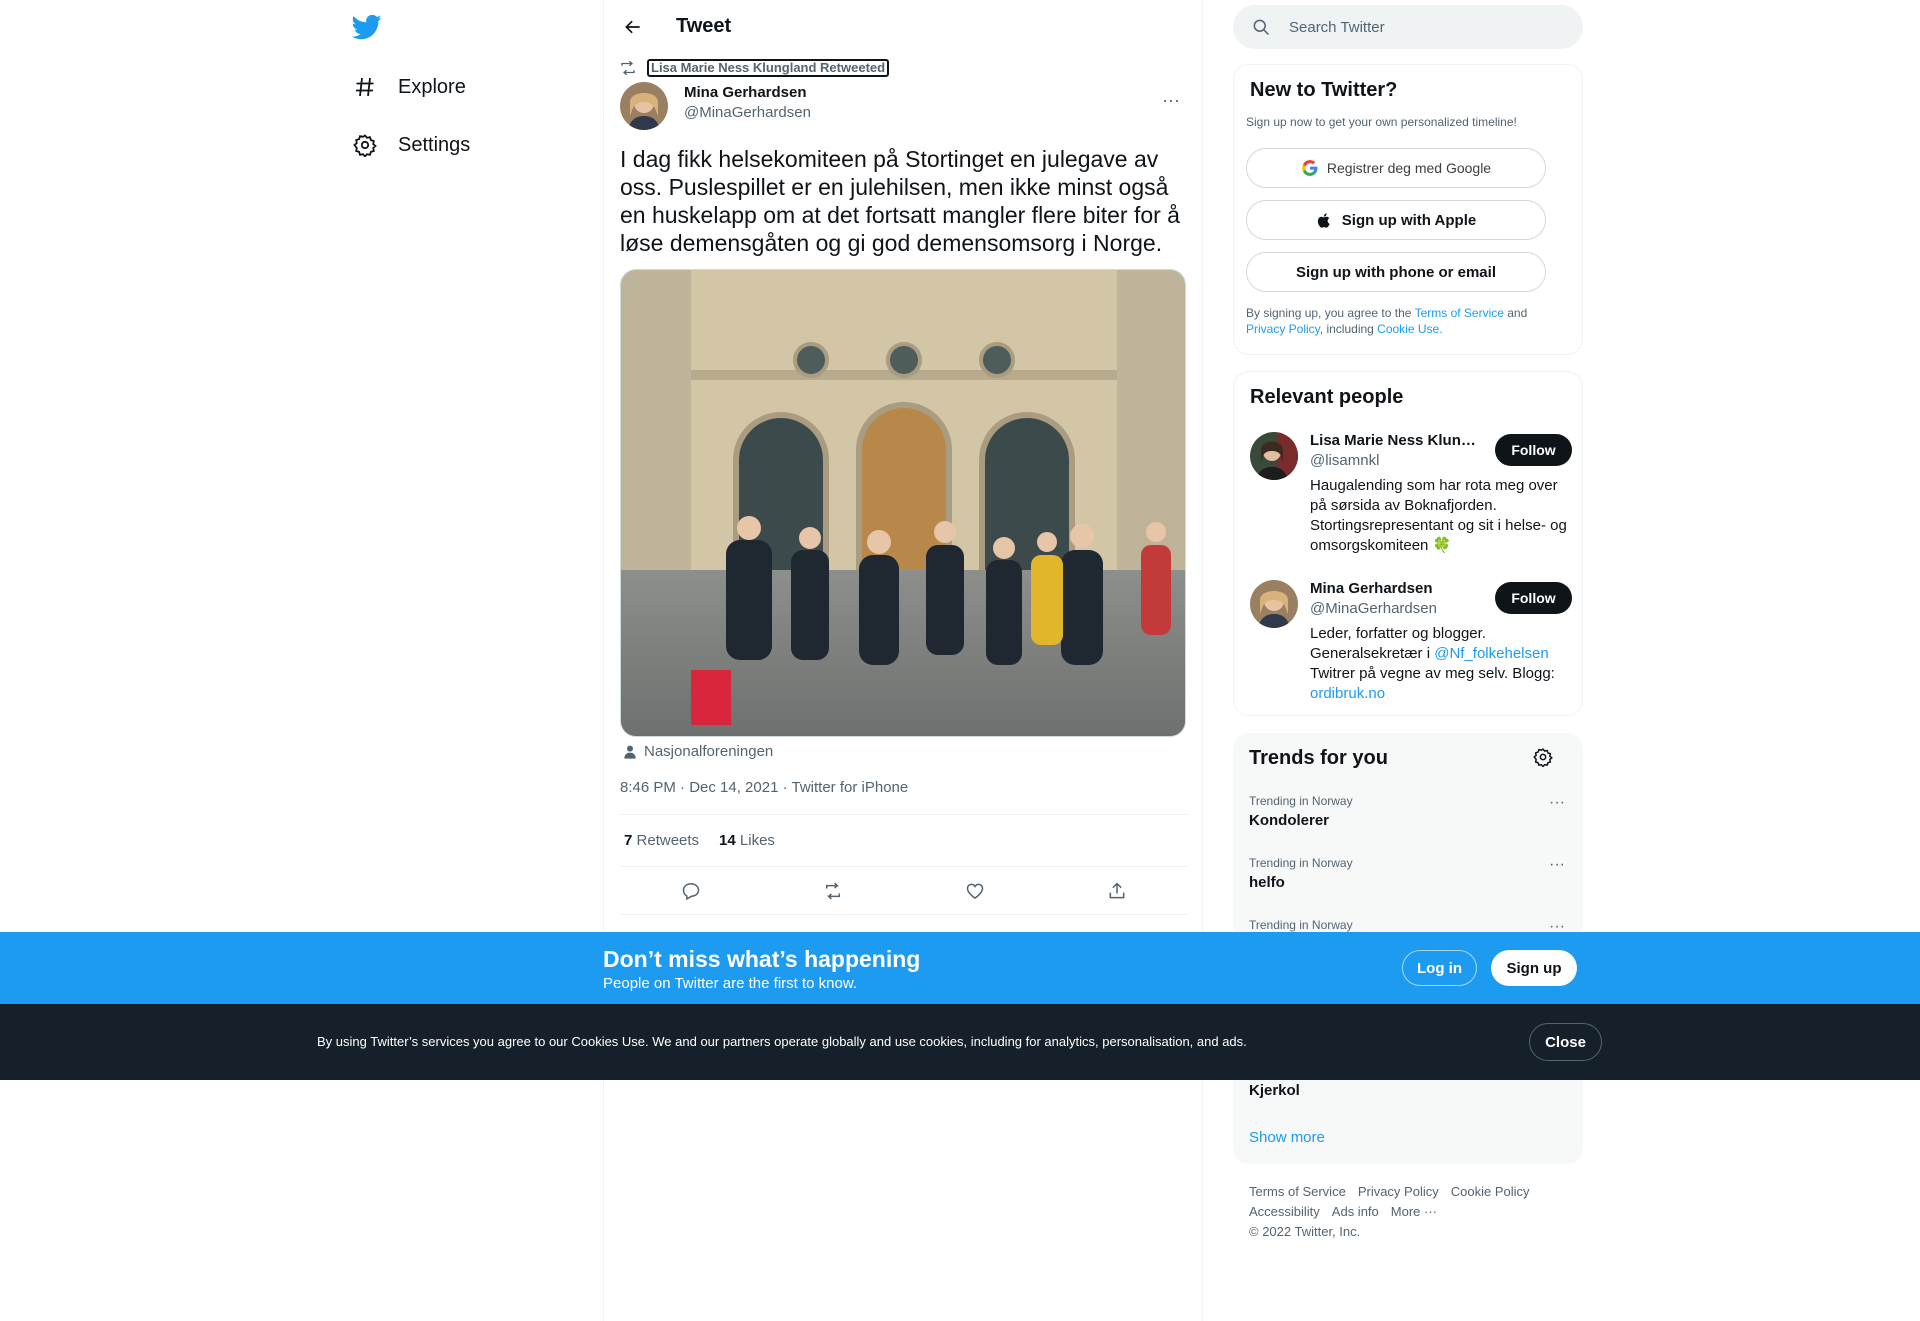  What do you see at coordinates (1324, 90) in the screenshot?
I see `new-to-twitter-title: New to Twitter?` at bounding box center [1324, 90].